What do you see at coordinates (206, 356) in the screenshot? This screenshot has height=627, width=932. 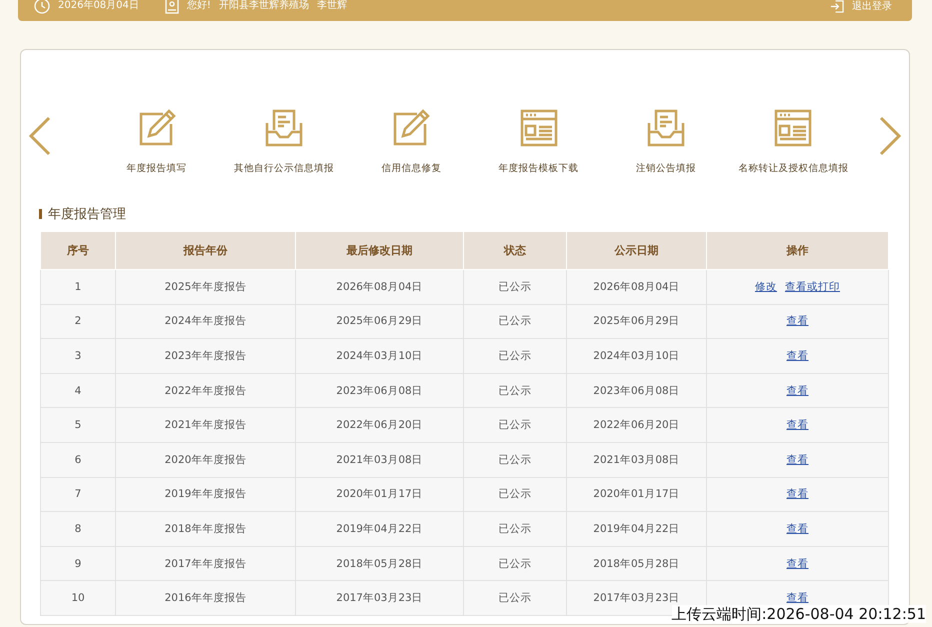 I see `table-cell: 2023年年度报告` at bounding box center [206, 356].